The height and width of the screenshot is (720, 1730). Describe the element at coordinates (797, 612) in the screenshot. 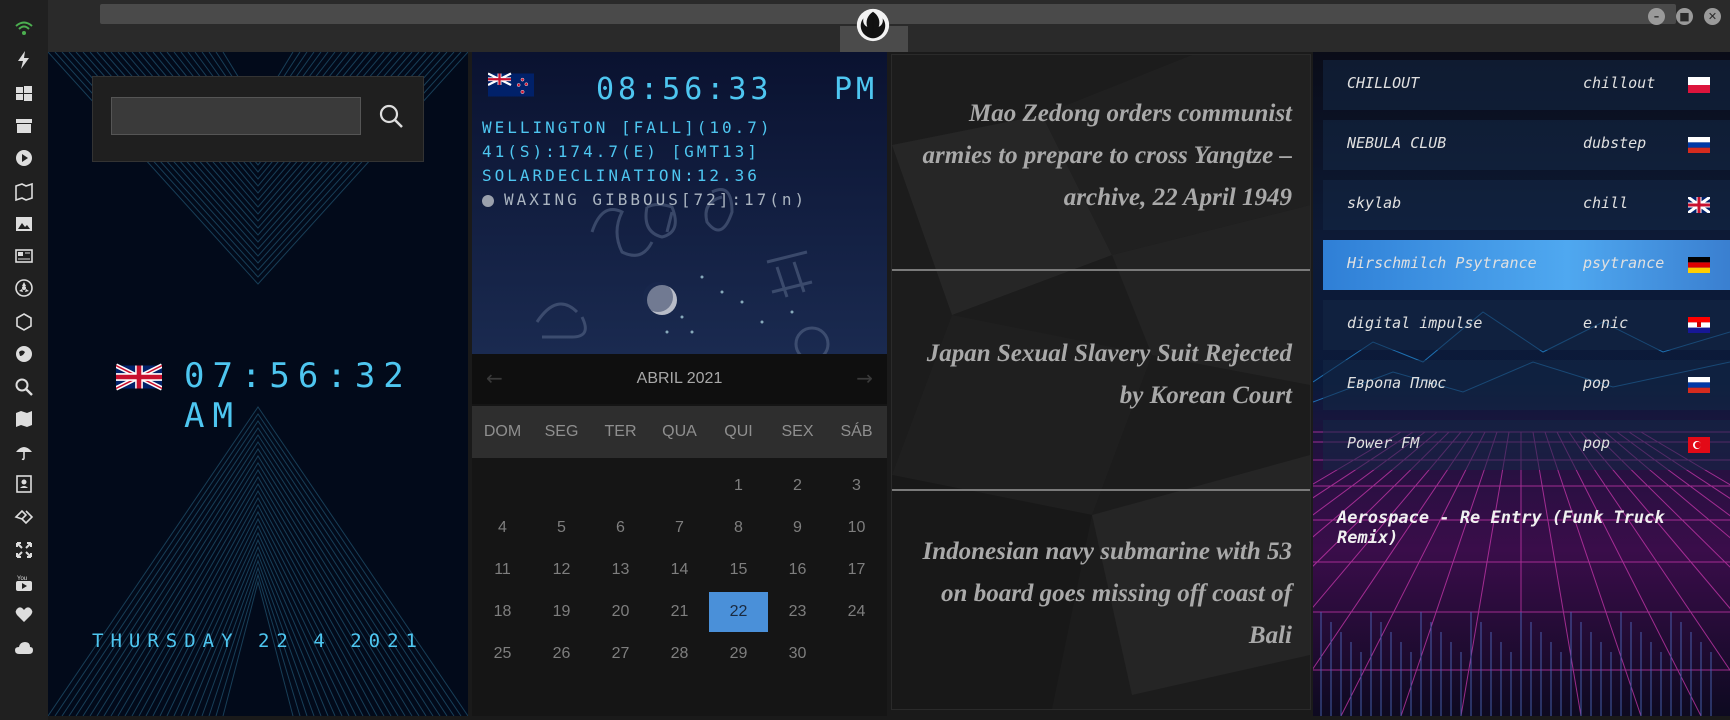

I see `calendar-day: 23` at that location.